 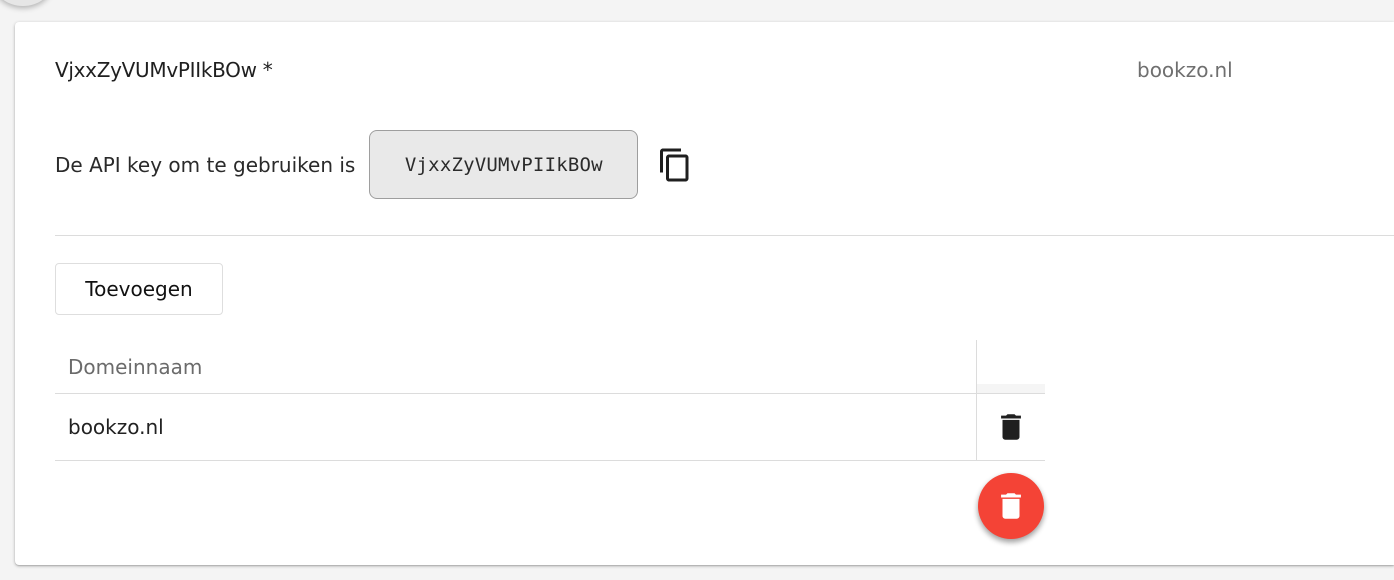 I want to click on api-key-label: De API key om te gebruiken is, so click(x=205, y=164).